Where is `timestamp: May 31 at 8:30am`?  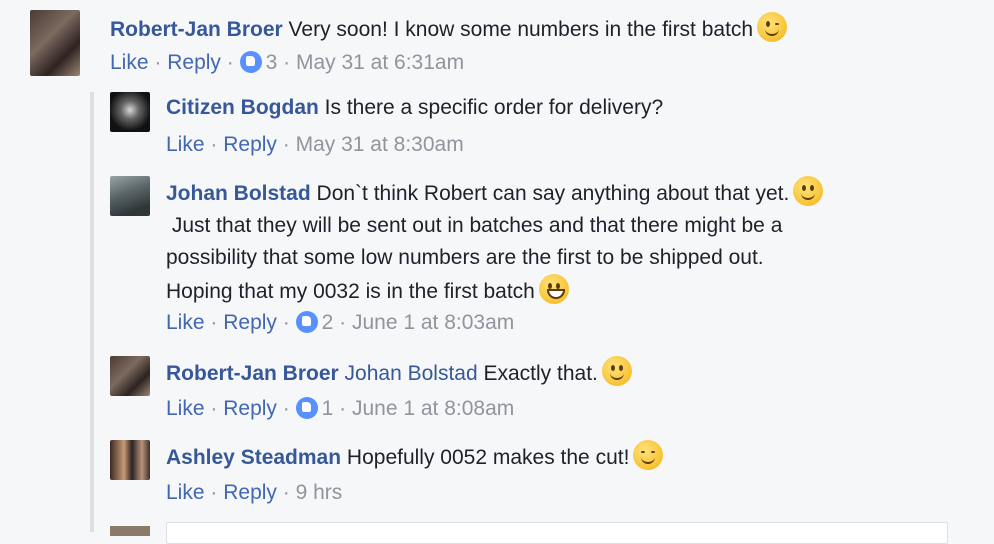
timestamp: May 31 at 8:30am is located at coordinates (380, 144).